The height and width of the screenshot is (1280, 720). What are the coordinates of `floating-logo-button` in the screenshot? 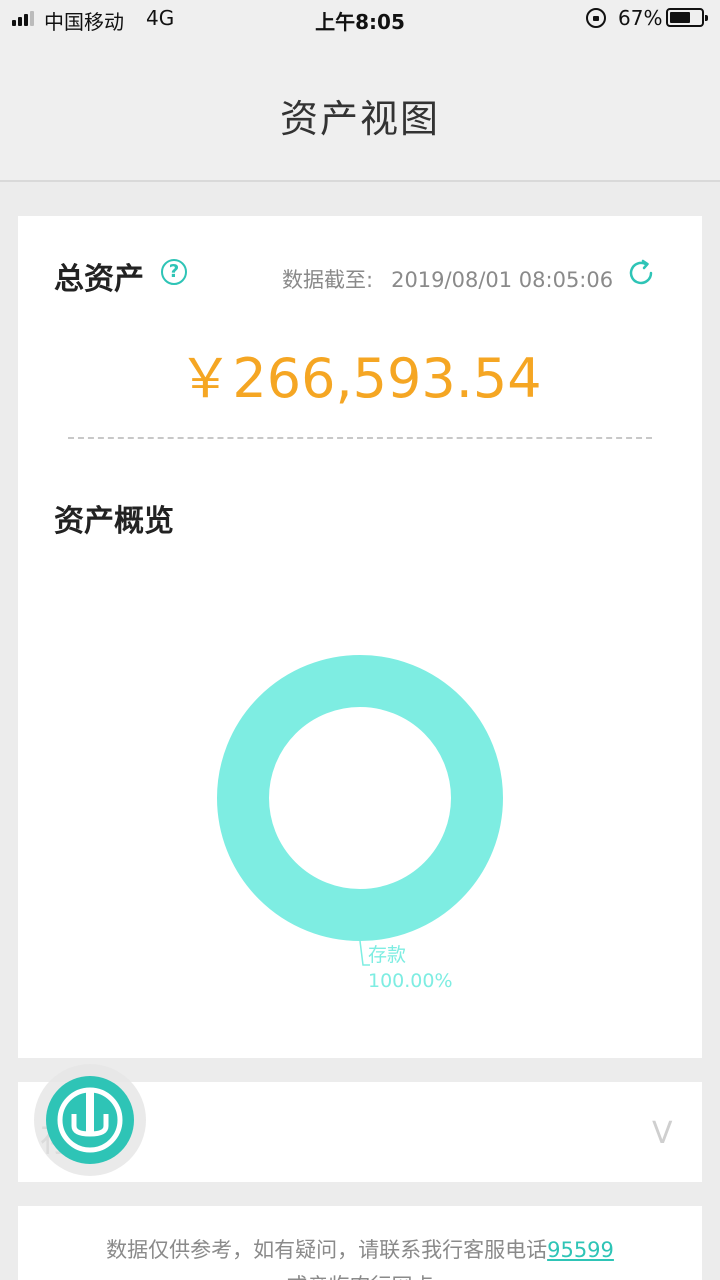 It's located at (90, 1120).